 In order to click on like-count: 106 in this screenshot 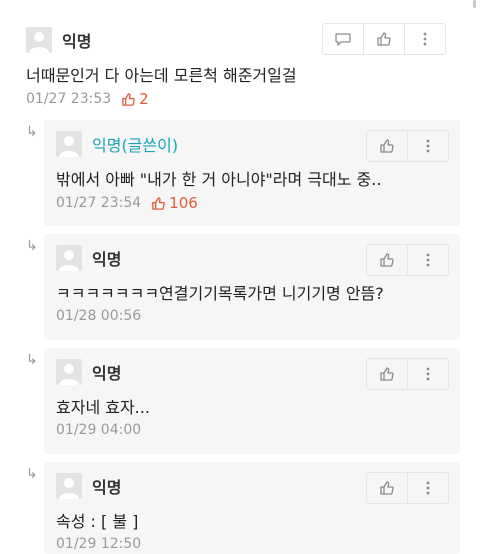, I will do `click(174, 203)`.